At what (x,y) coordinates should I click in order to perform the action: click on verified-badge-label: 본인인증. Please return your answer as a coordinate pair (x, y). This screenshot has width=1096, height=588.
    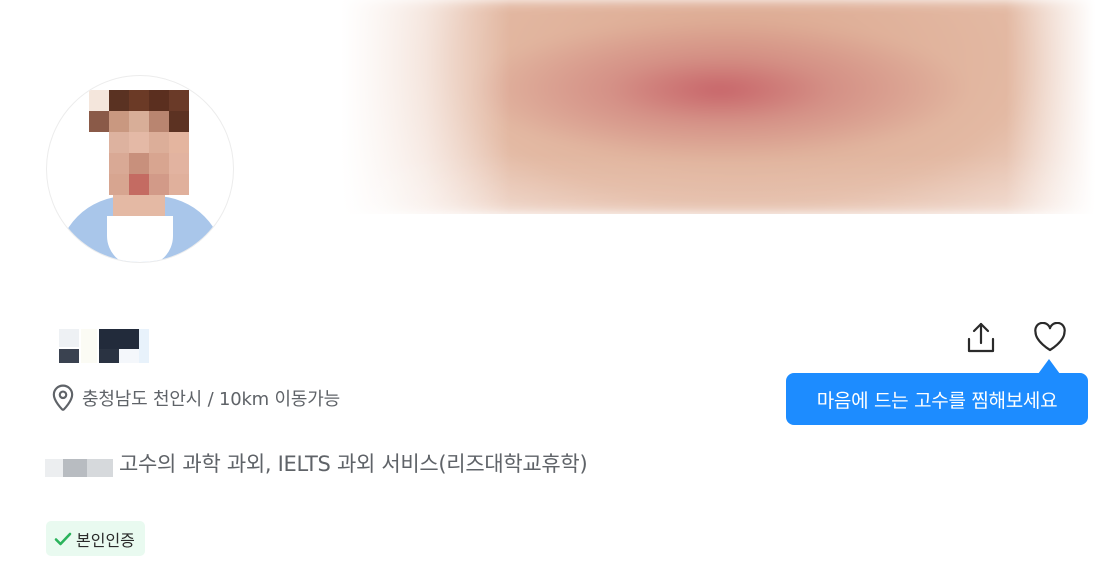
    Looking at the image, I should click on (105, 540).